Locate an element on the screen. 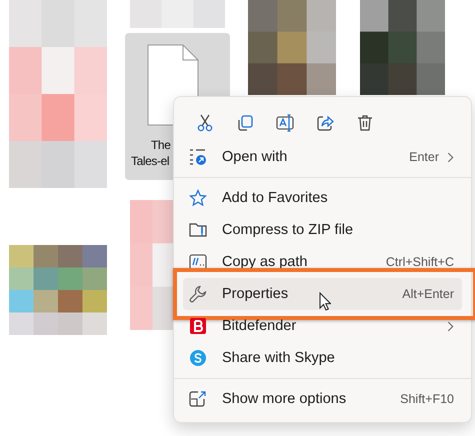 Image resolution: width=475 pixels, height=436 pixels. file-name: The is located at coordinates (160, 145).